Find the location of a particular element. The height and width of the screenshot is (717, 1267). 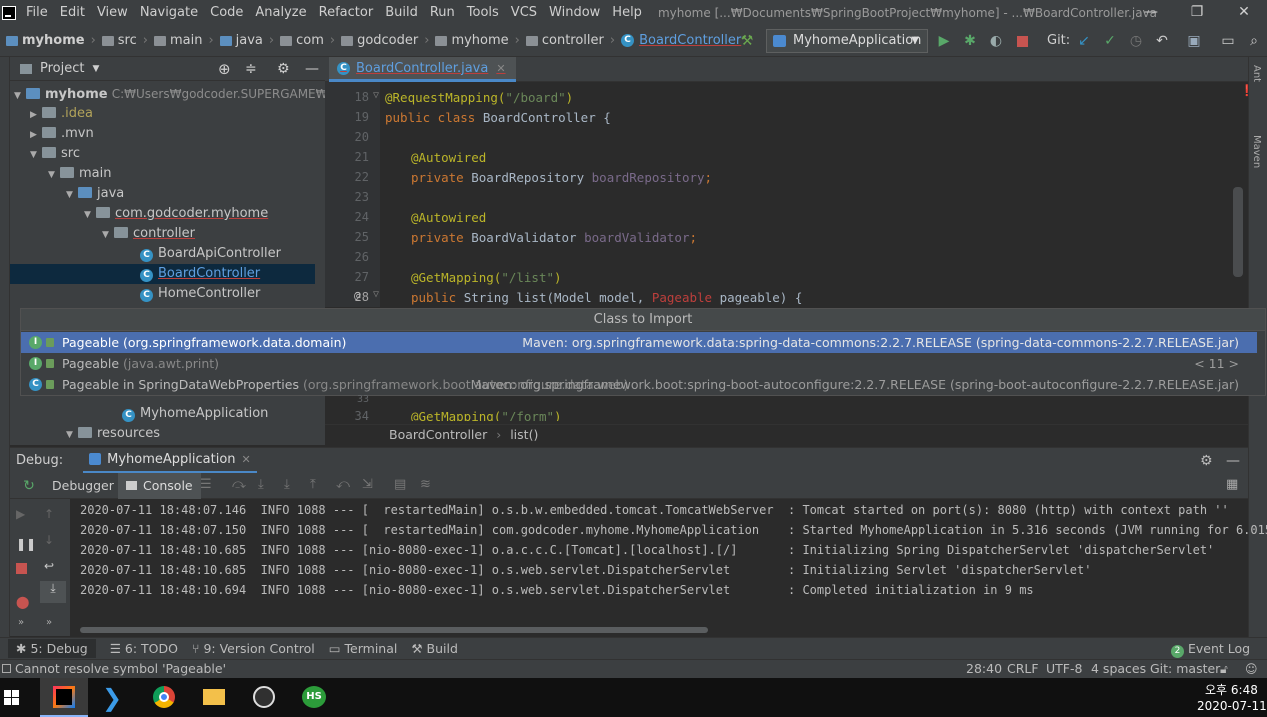

trace-icon: ≋ is located at coordinates (425, 484).